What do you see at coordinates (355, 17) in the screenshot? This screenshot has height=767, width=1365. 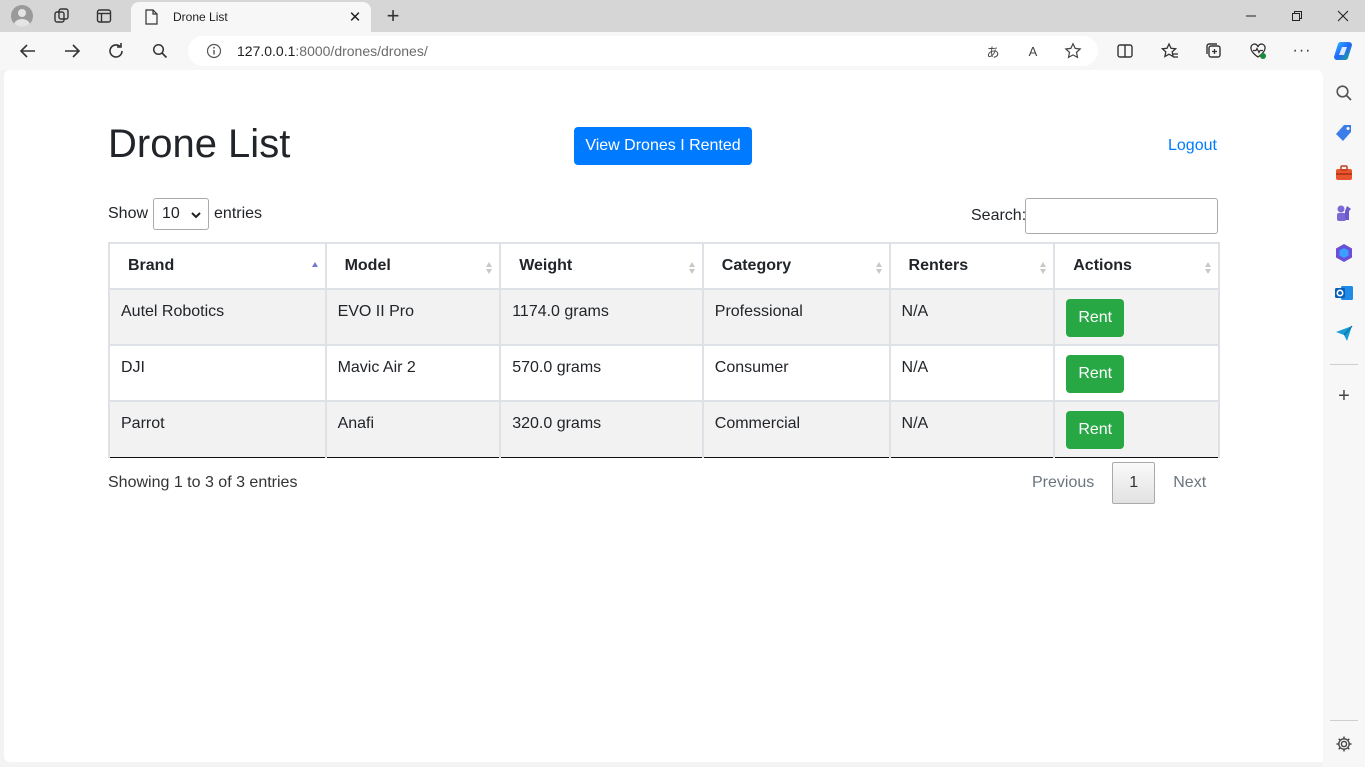 I see `tab-close-icon: ✕` at bounding box center [355, 17].